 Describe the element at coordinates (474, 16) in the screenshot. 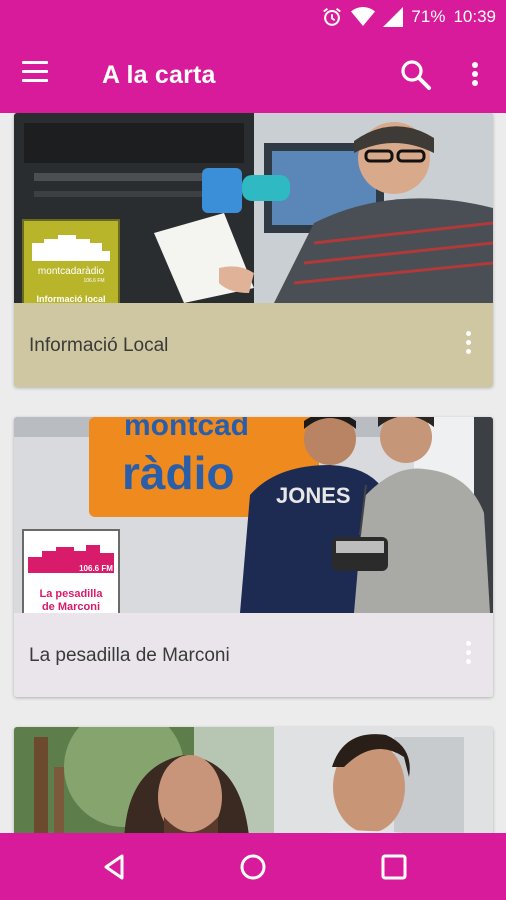

I see `clock: 10:39` at that location.